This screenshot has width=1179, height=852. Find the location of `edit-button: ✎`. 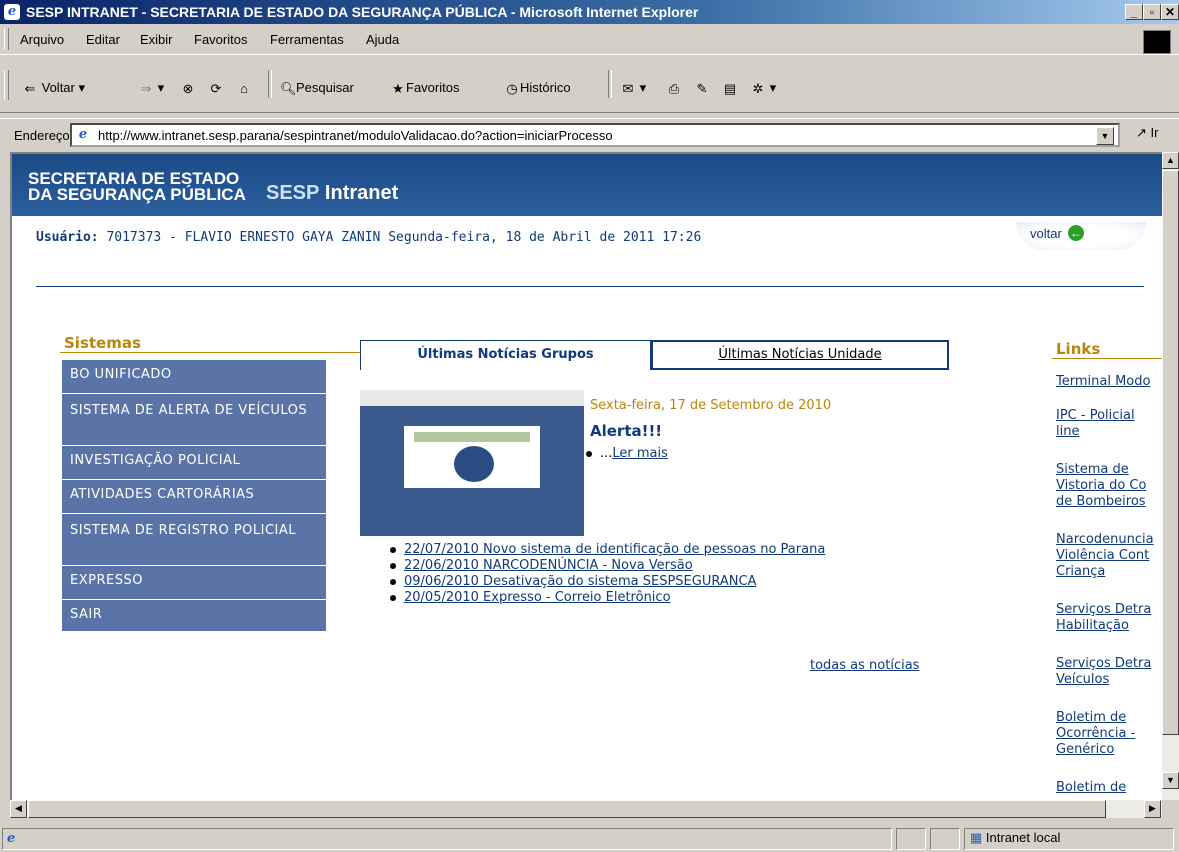

edit-button: ✎ is located at coordinates (702, 88).